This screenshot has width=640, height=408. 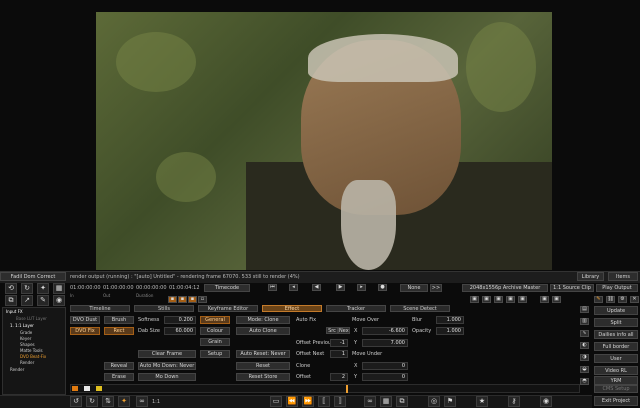 What do you see at coordinates (27, 300) in the screenshot?
I see `arrow-icon: ↗` at bounding box center [27, 300].